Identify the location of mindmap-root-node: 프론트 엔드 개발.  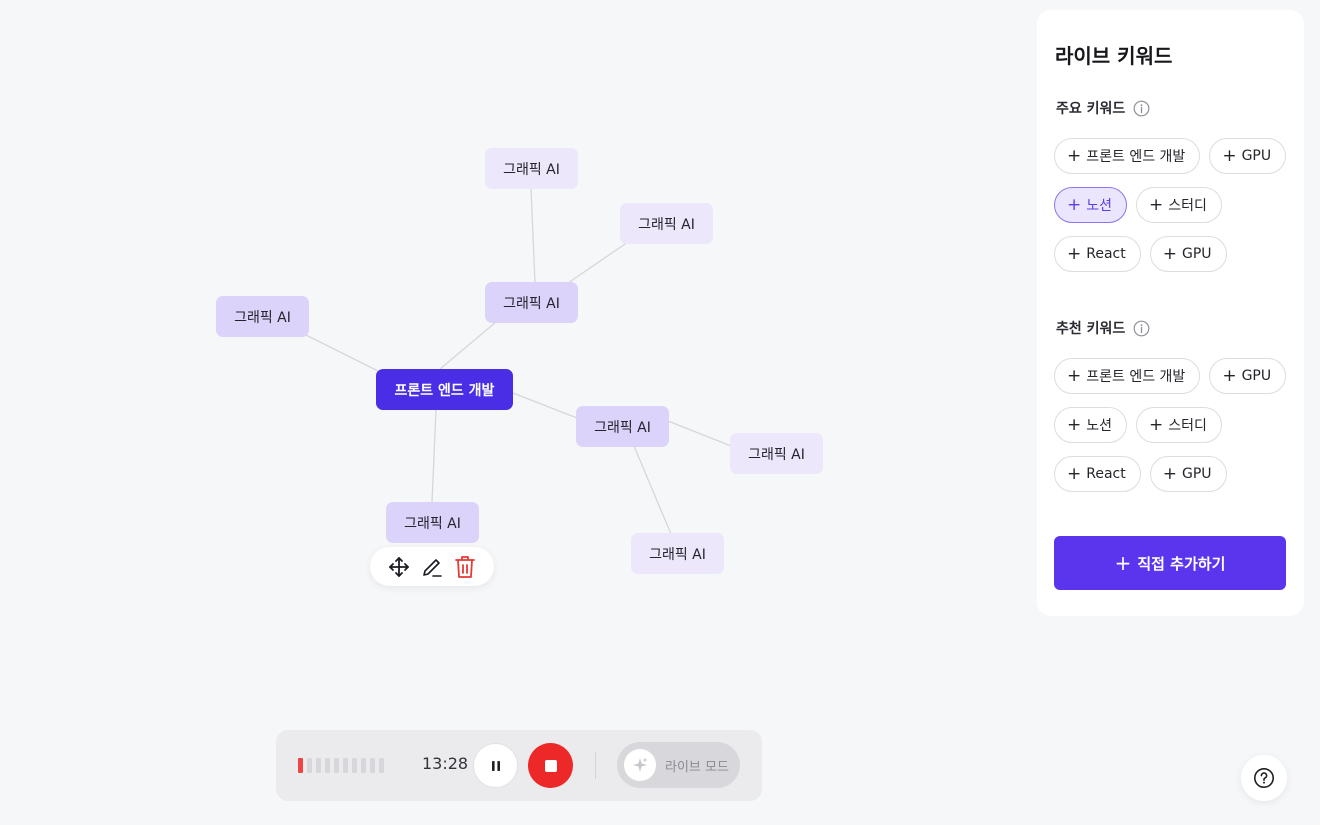
(444, 389).